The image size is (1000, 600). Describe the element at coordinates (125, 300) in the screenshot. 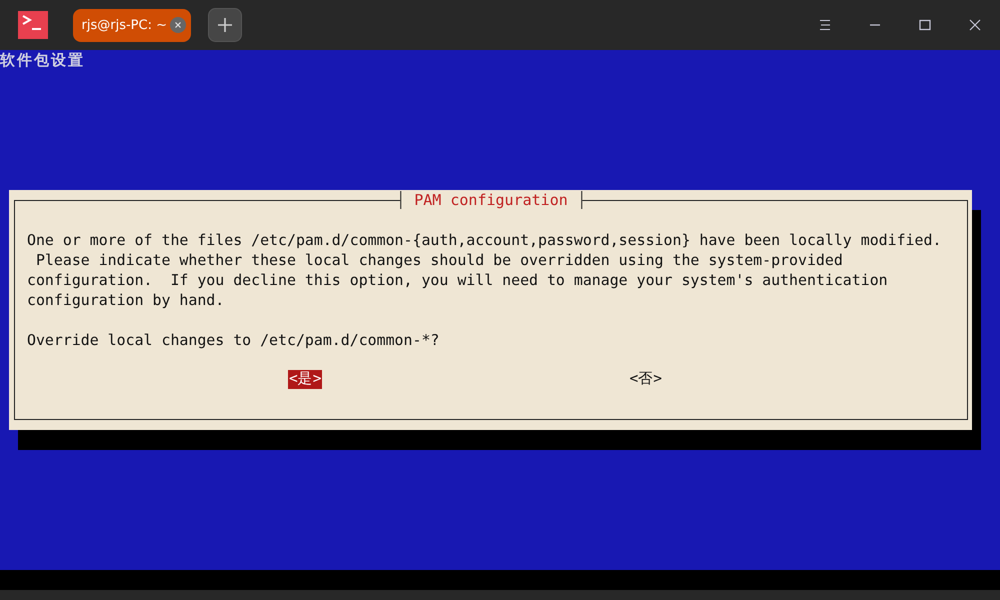

I see `dialog-text: configuration by hand.` at that location.